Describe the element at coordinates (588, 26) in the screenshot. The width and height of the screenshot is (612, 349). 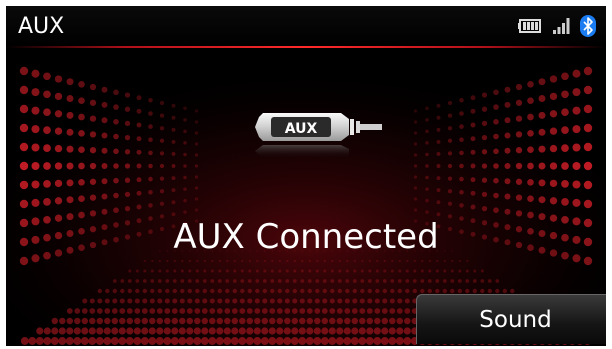
I see `bluetooth-icon` at that location.